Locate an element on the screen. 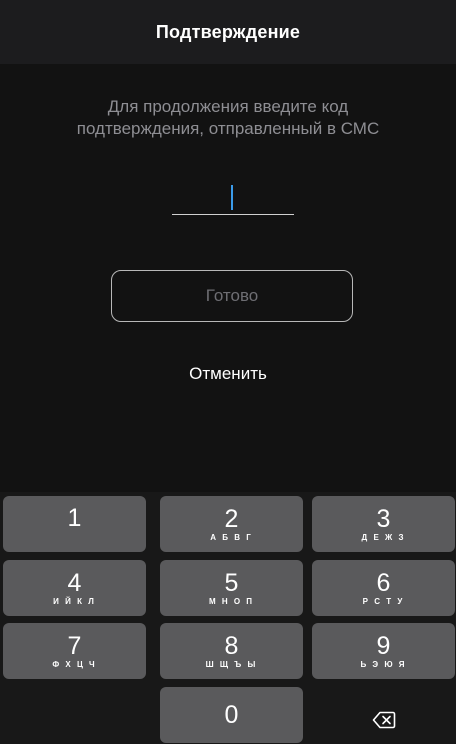 This screenshot has height=744, width=456. key-letters: Ш Щ Ъ Ы is located at coordinates (231, 664).